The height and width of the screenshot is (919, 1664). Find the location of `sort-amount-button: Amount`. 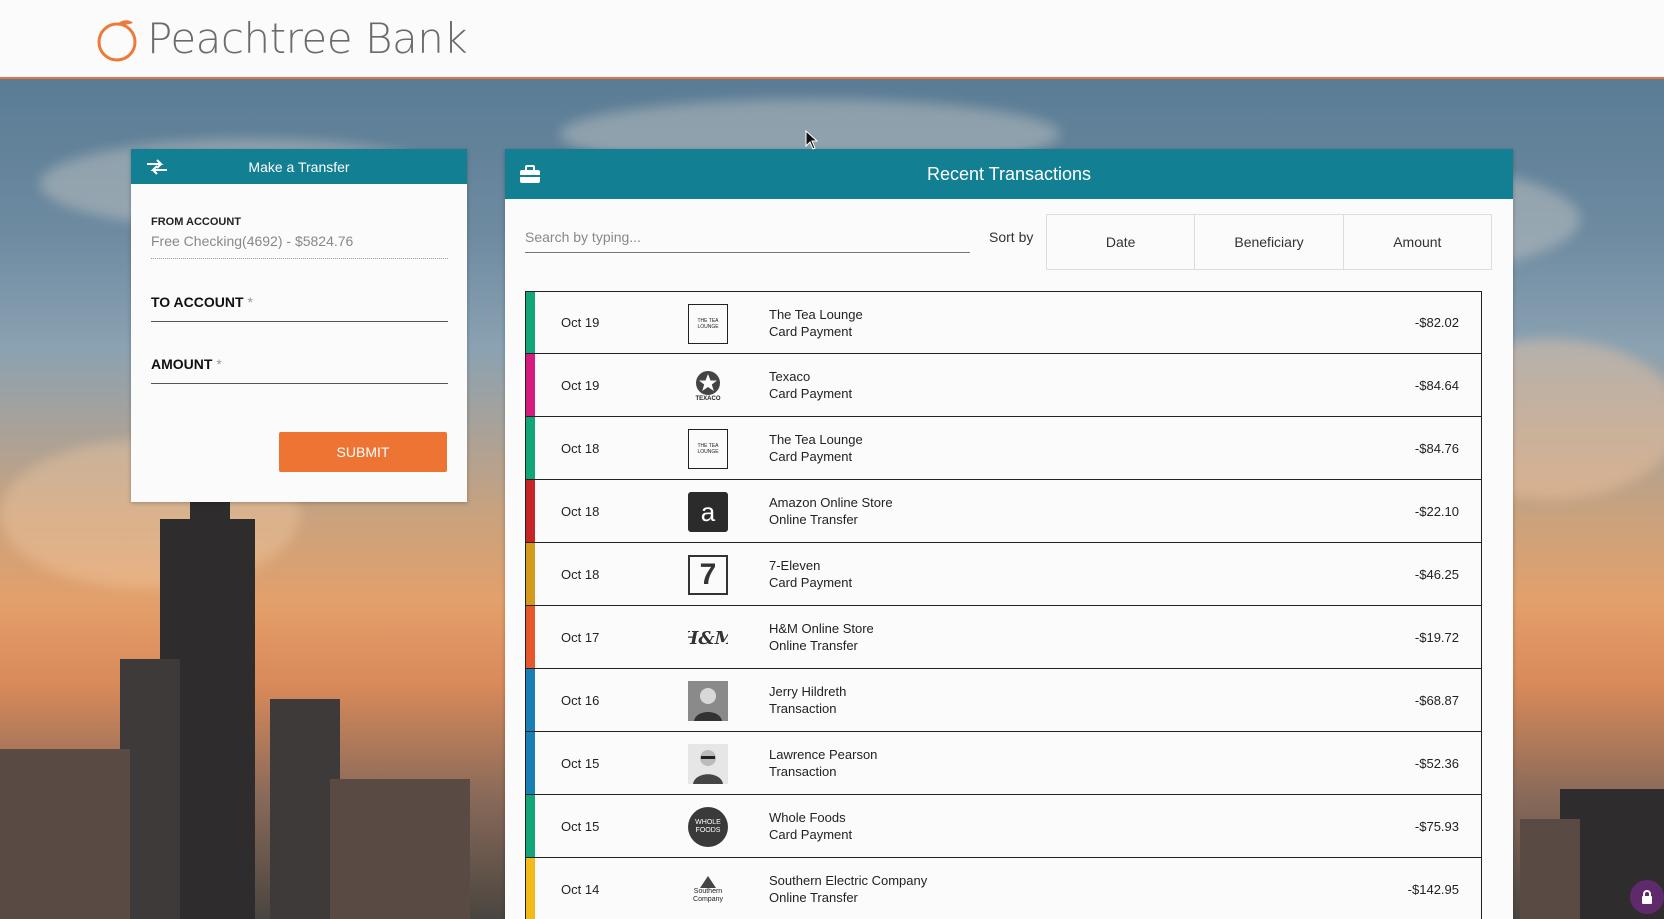

sort-amount-button: Amount is located at coordinates (1417, 242).